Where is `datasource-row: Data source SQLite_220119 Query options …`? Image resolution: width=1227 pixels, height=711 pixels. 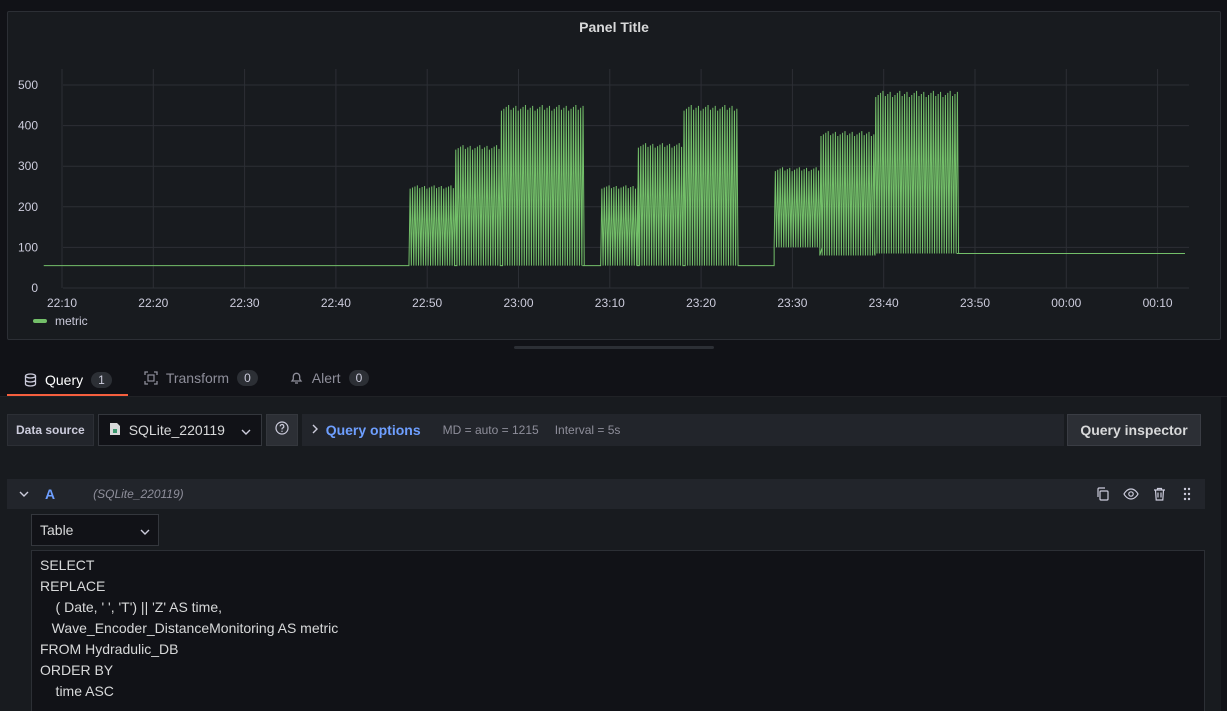
datasource-row: Data source SQLite_220119 Query options … is located at coordinates (535, 430).